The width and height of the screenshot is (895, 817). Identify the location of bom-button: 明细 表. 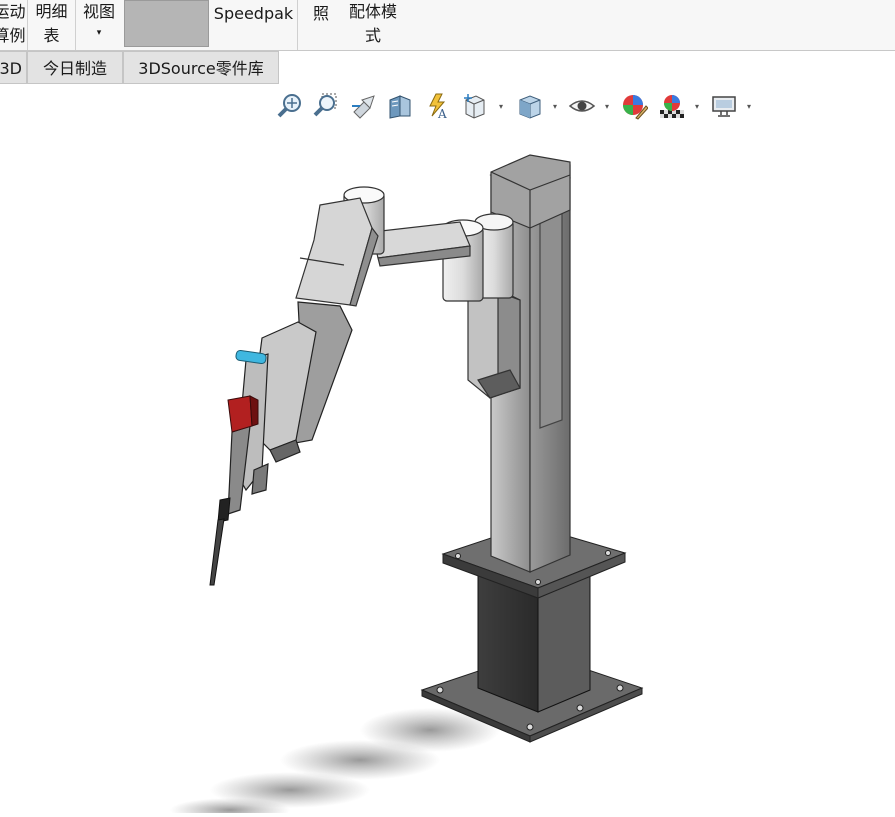
(52, 25).